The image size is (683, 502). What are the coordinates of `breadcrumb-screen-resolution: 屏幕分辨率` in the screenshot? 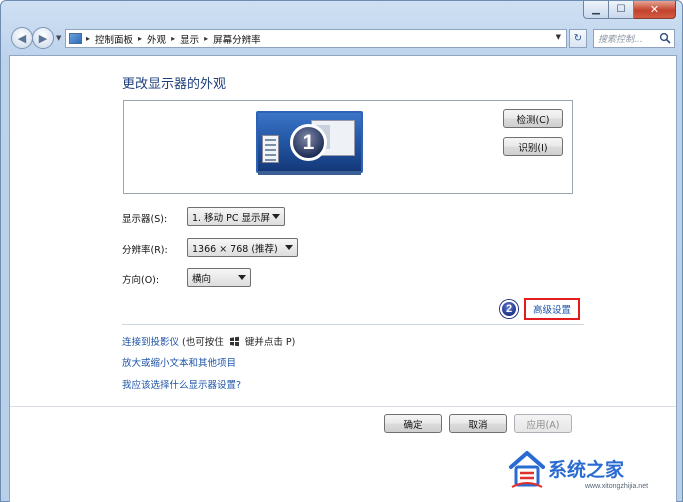 It's located at (237, 39).